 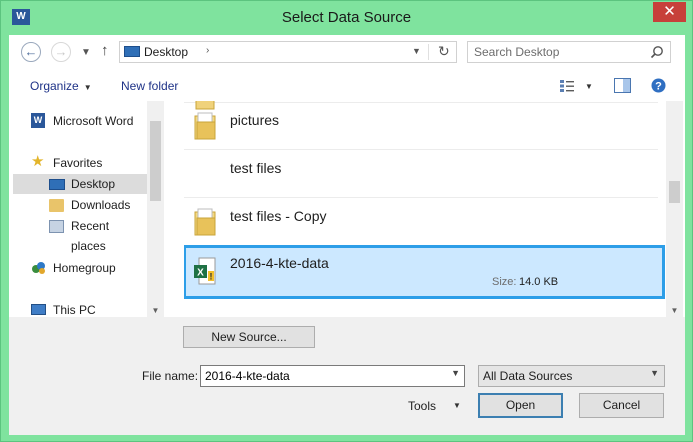 I want to click on nav-item-label: This PC, so click(x=74, y=310).